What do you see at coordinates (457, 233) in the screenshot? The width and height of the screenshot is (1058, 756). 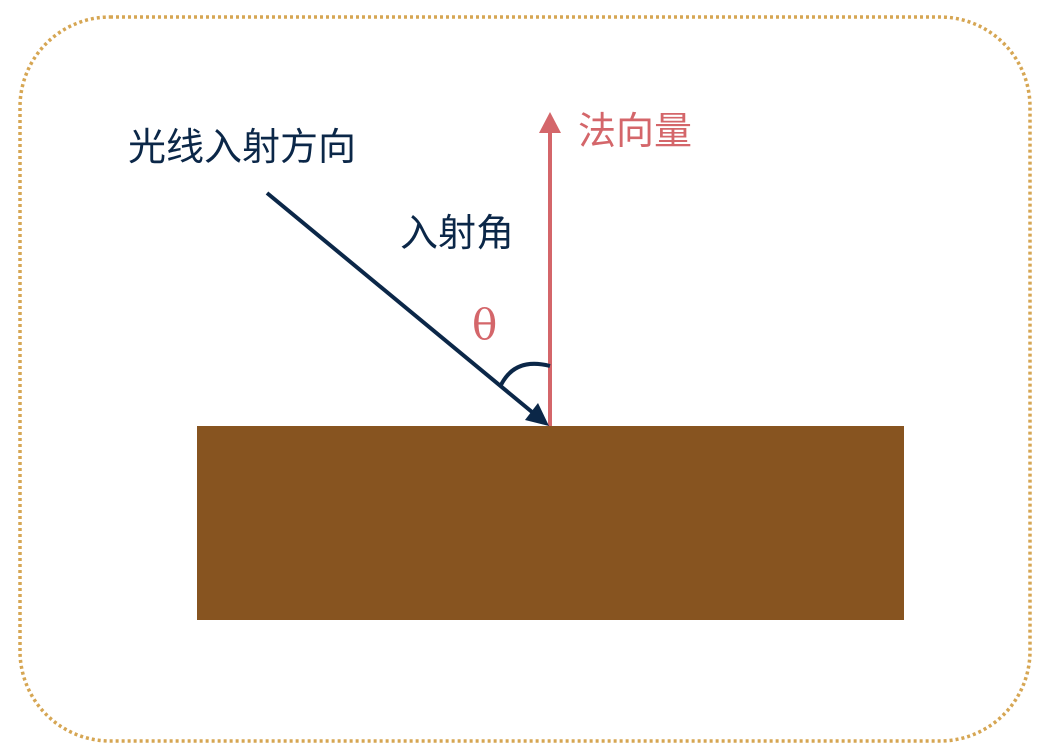 I see `incident-angle-label: 入射角` at bounding box center [457, 233].